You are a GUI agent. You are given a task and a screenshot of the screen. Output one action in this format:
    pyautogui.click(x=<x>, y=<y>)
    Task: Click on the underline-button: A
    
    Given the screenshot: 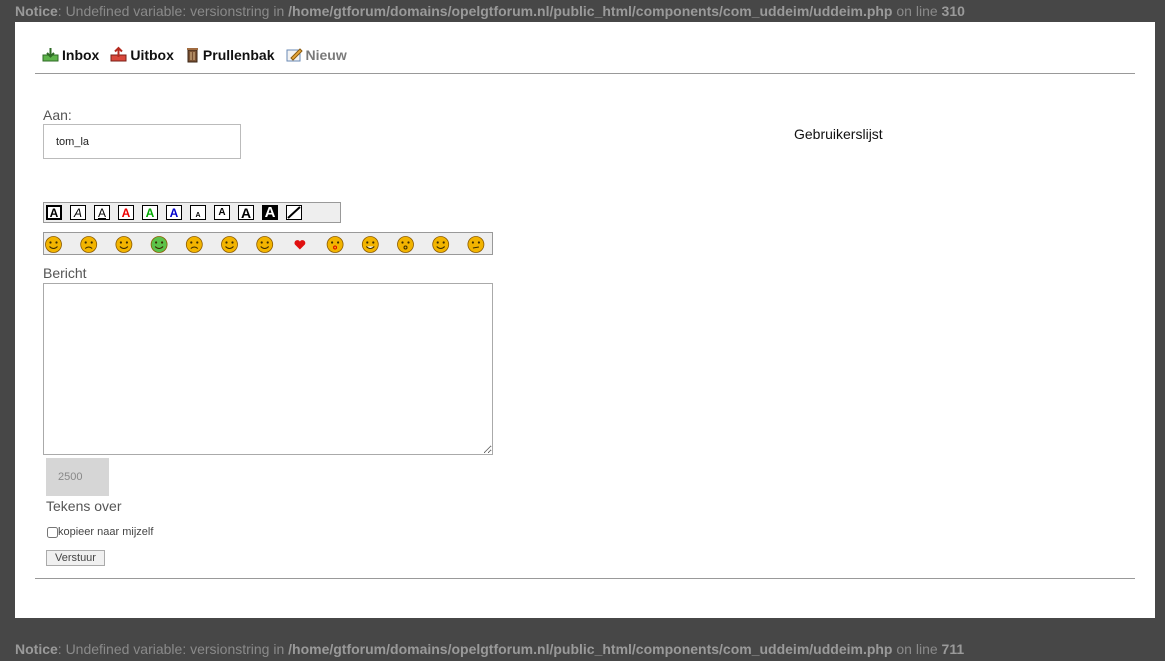 What is the action you would take?
    pyautogui.click(x=102, y=212)
    